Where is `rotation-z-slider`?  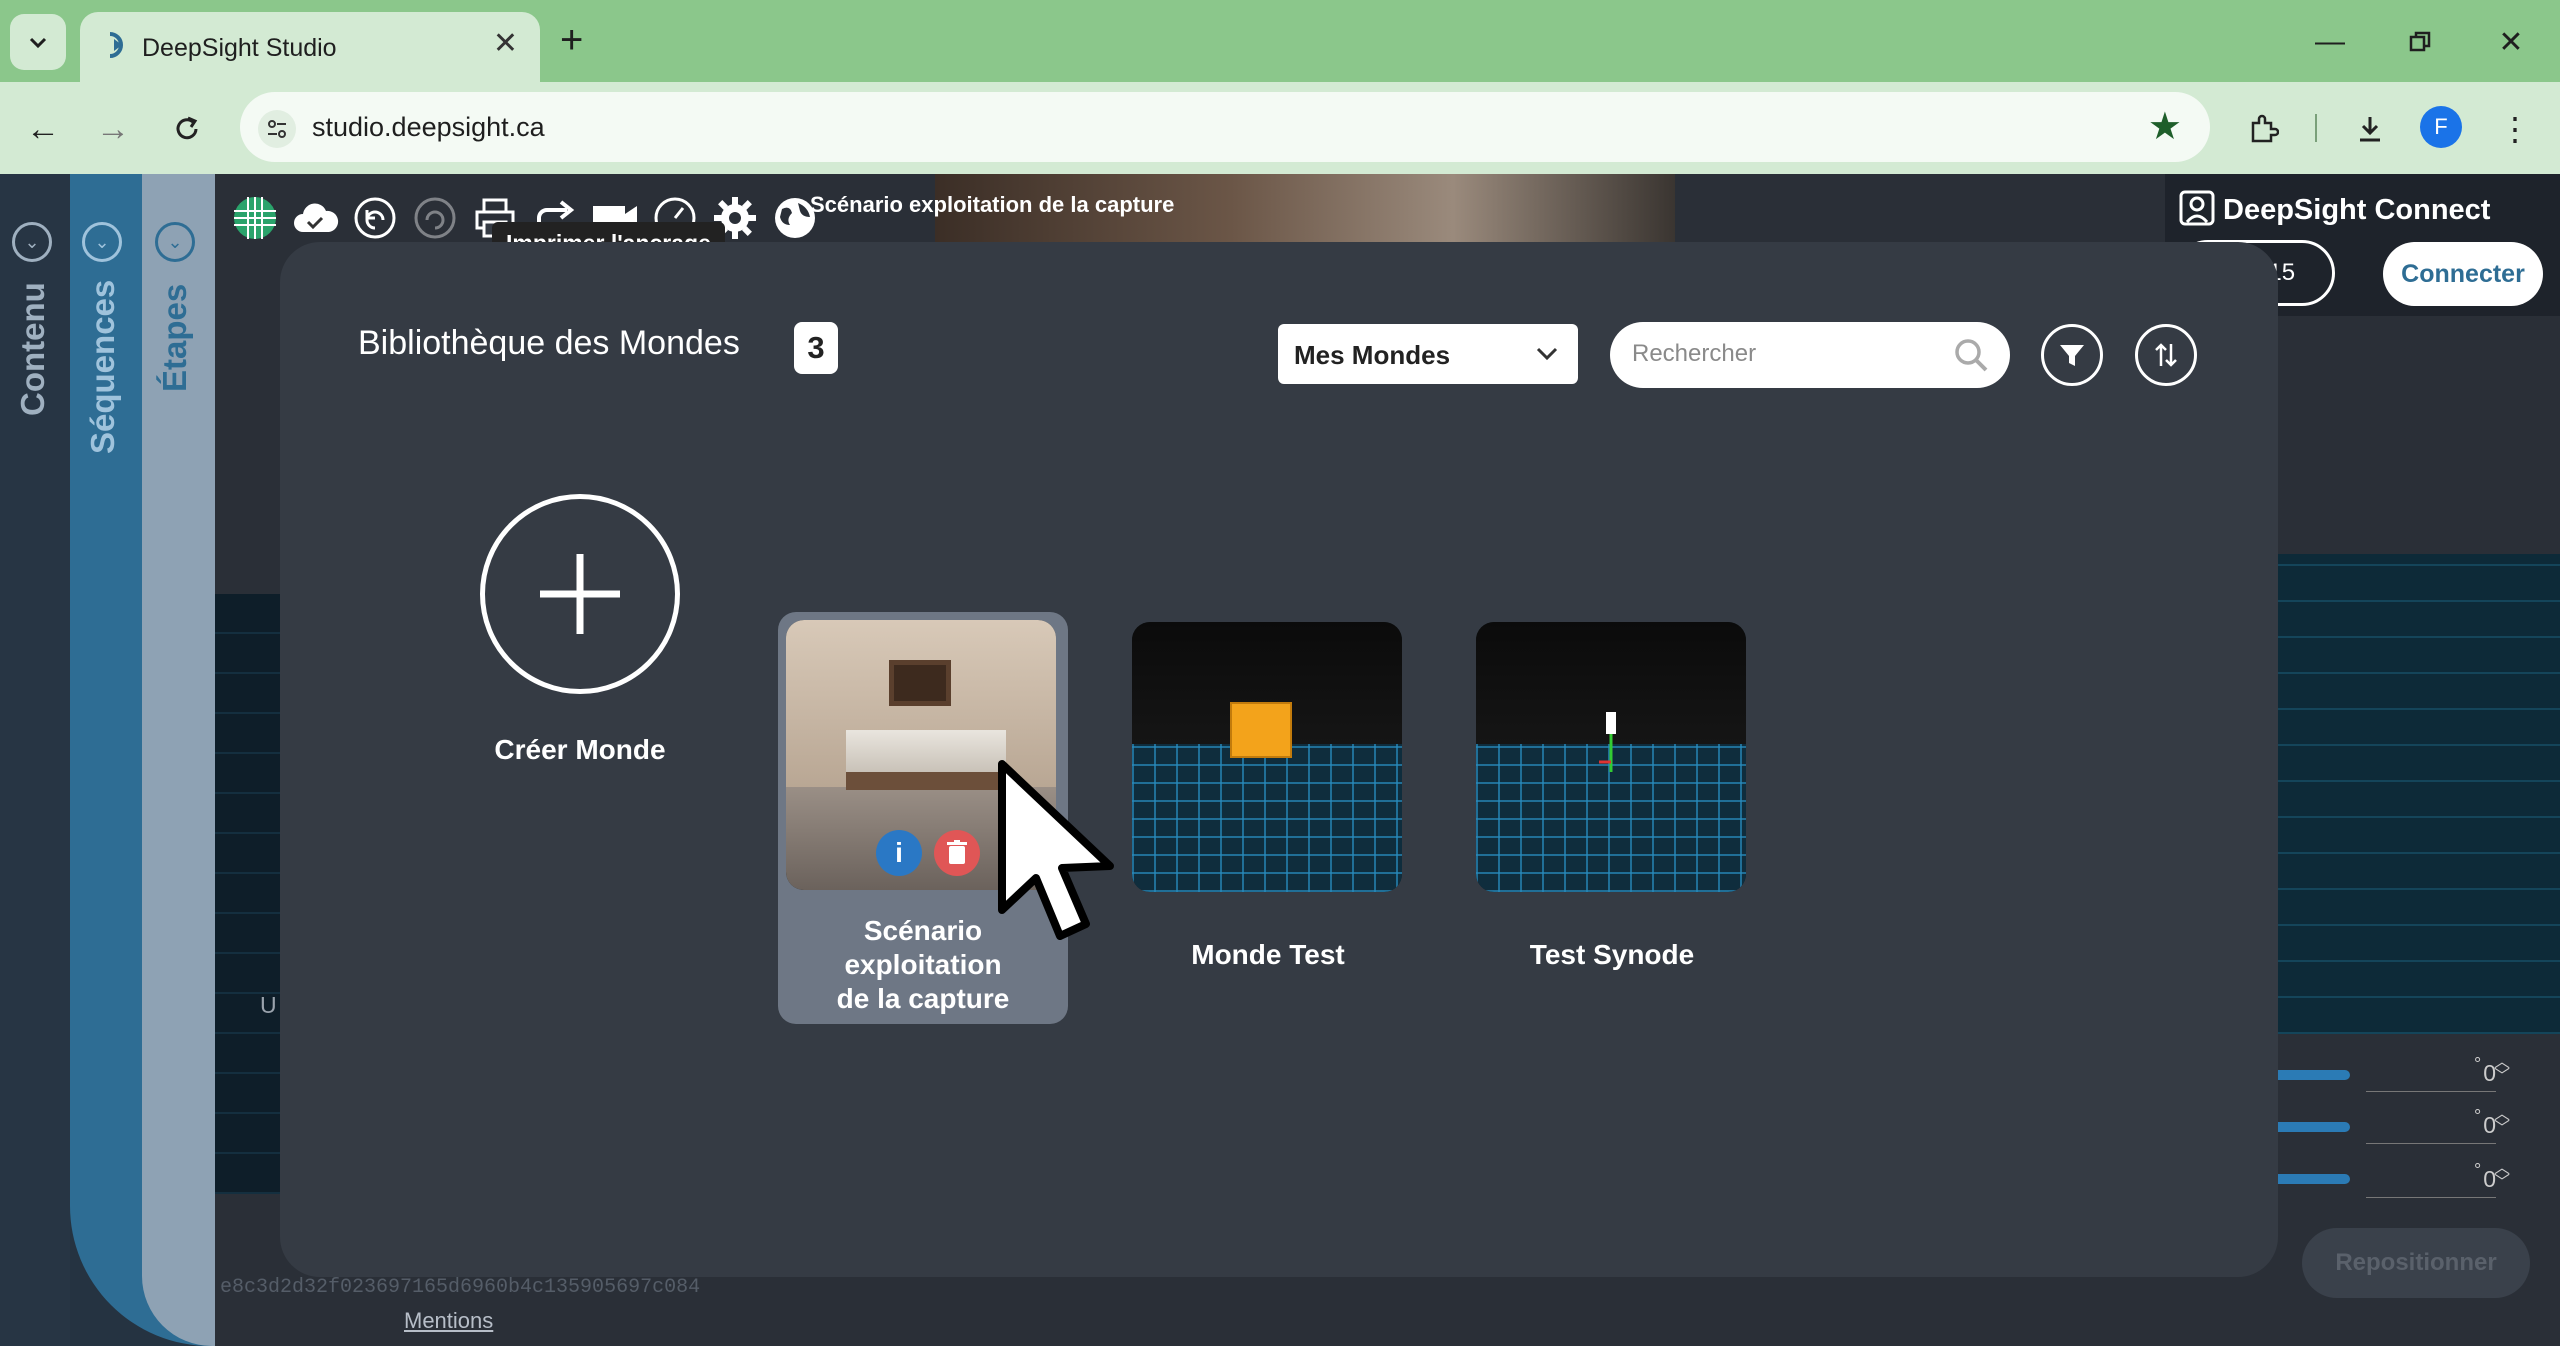
rotation-z-slider is located at coordinates (2310, 1179).